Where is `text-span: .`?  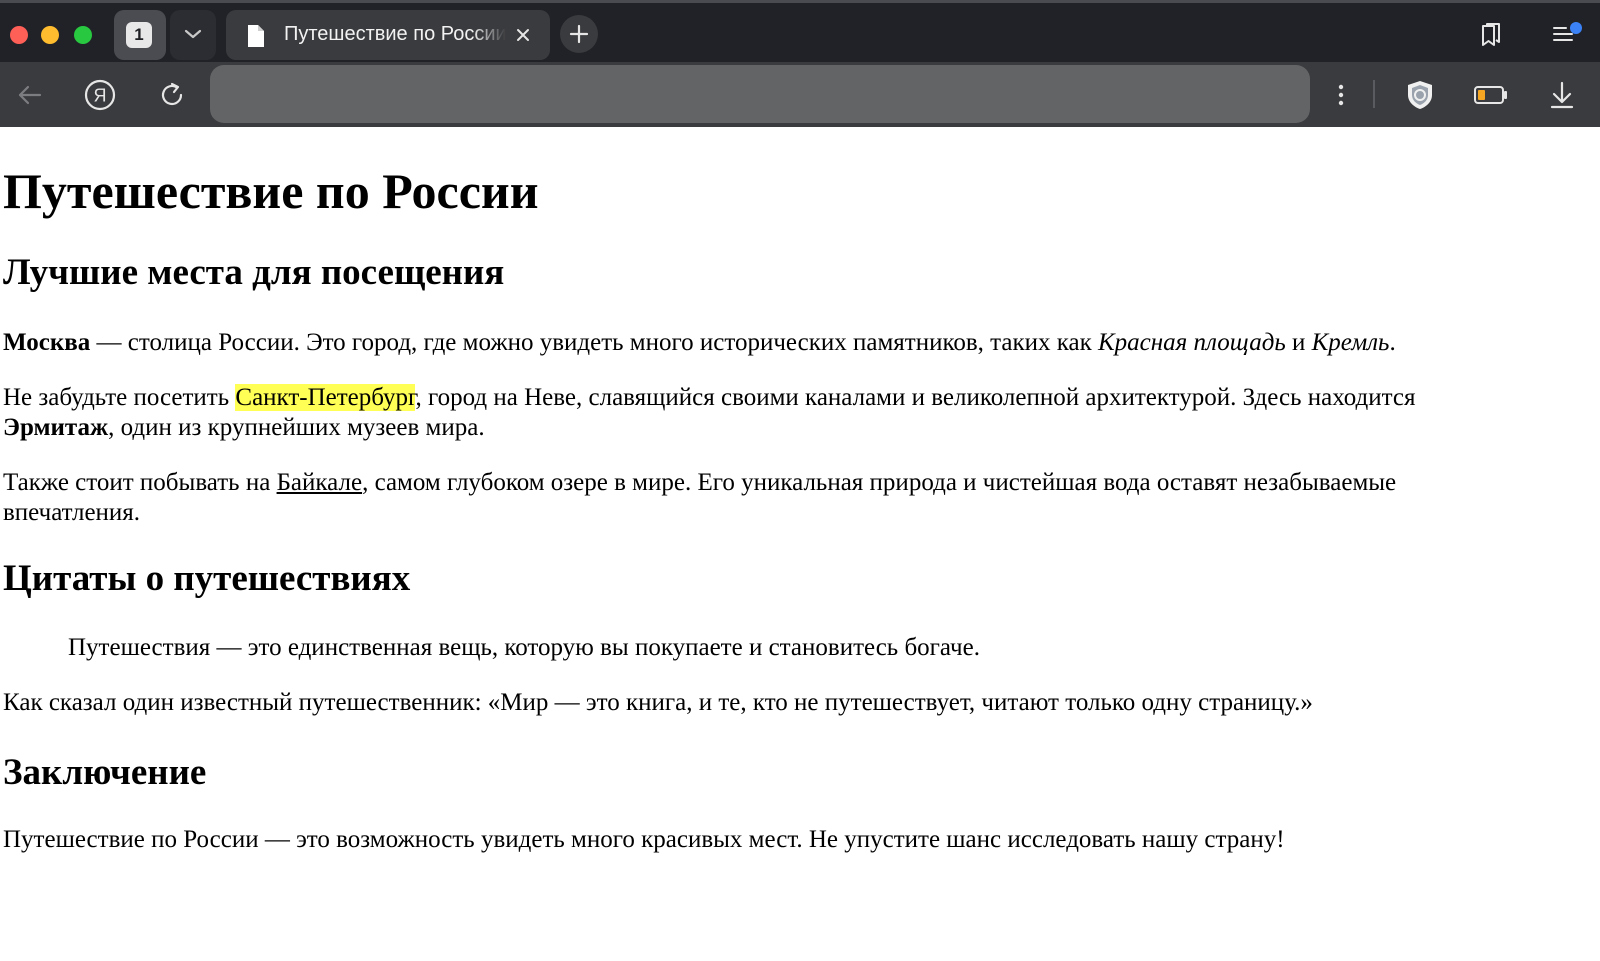
text-span: . is located at coordinates (1392, 342).